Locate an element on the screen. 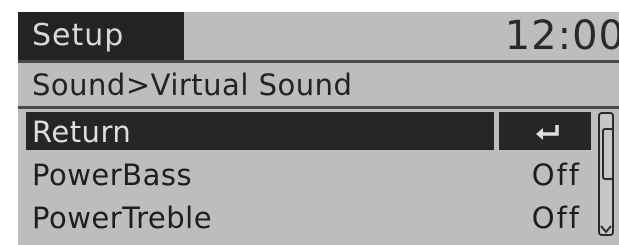 The width and height of the screenshot is (619, 245). scroll-down-arrow-icon is located at coordinates (606, 229).